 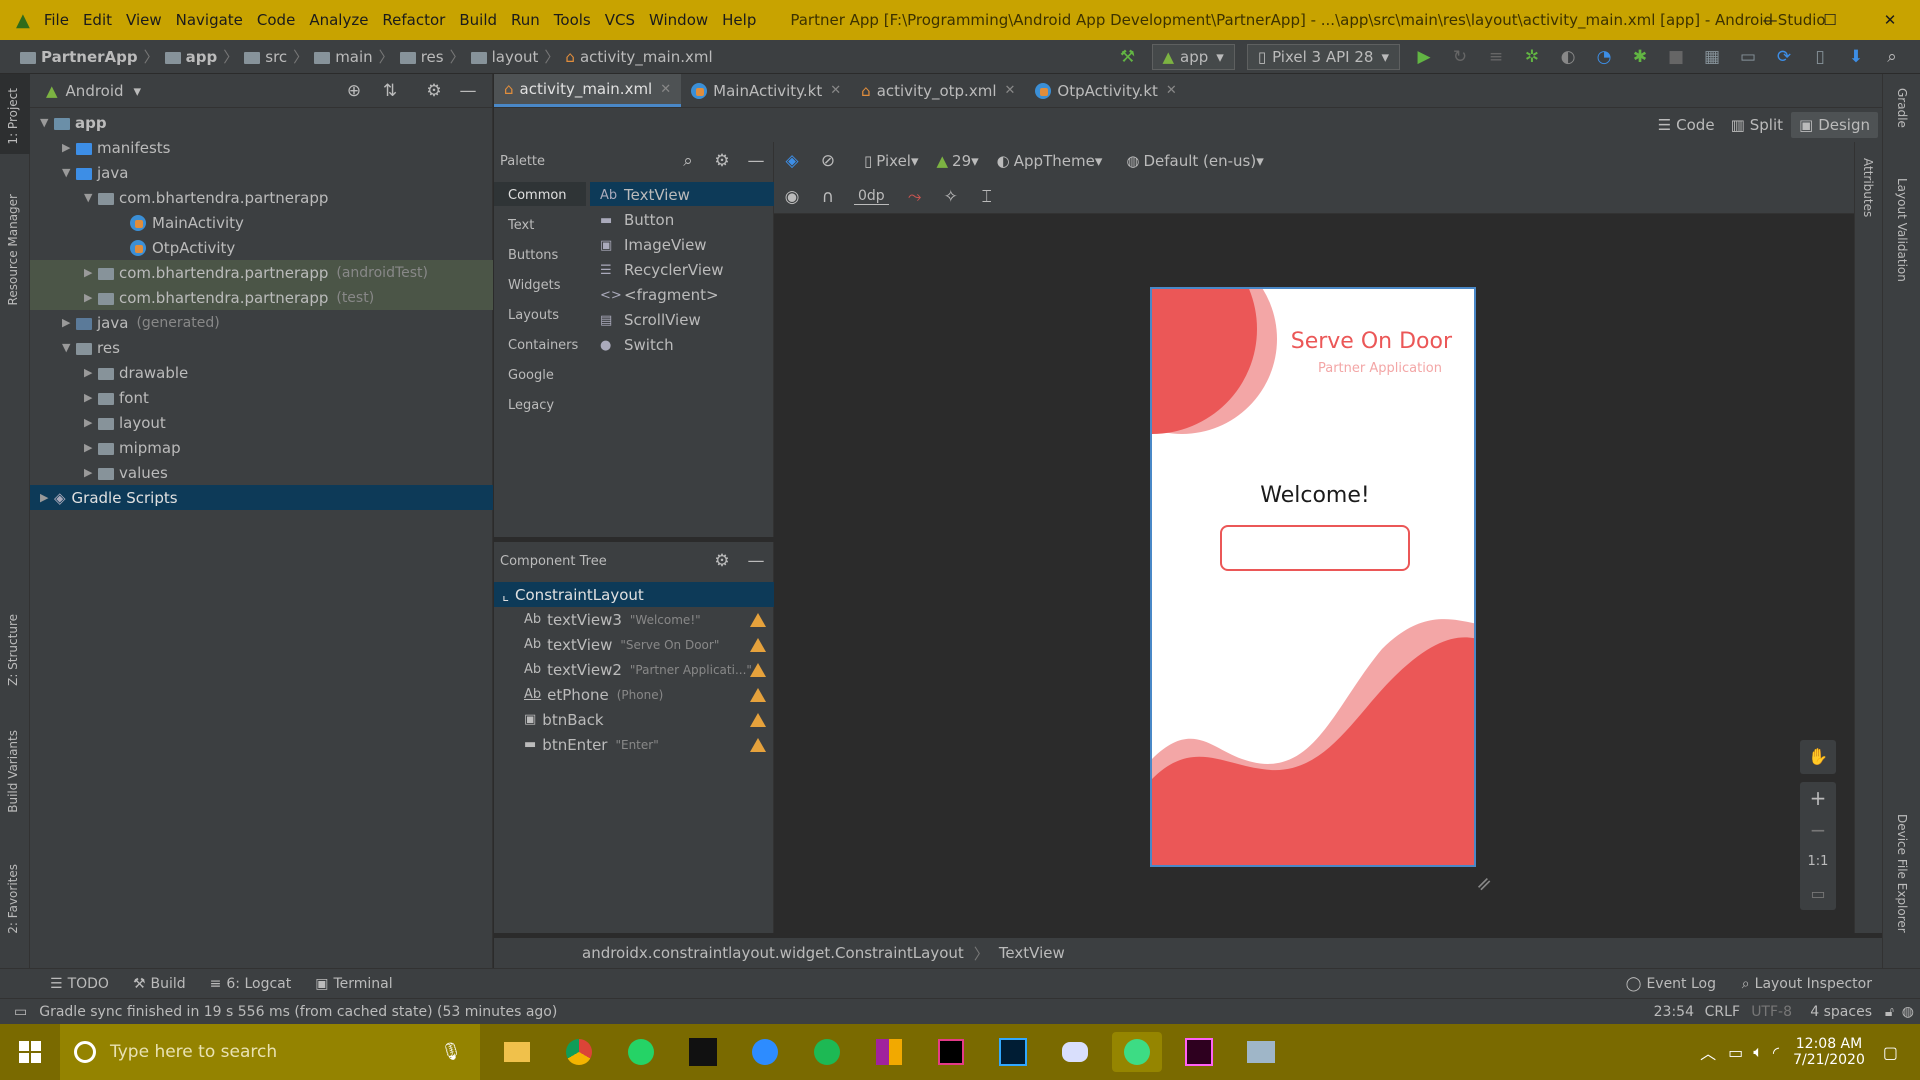 I want to click on attach-debugger-icon: ✱, so click(x=1640, y=57).